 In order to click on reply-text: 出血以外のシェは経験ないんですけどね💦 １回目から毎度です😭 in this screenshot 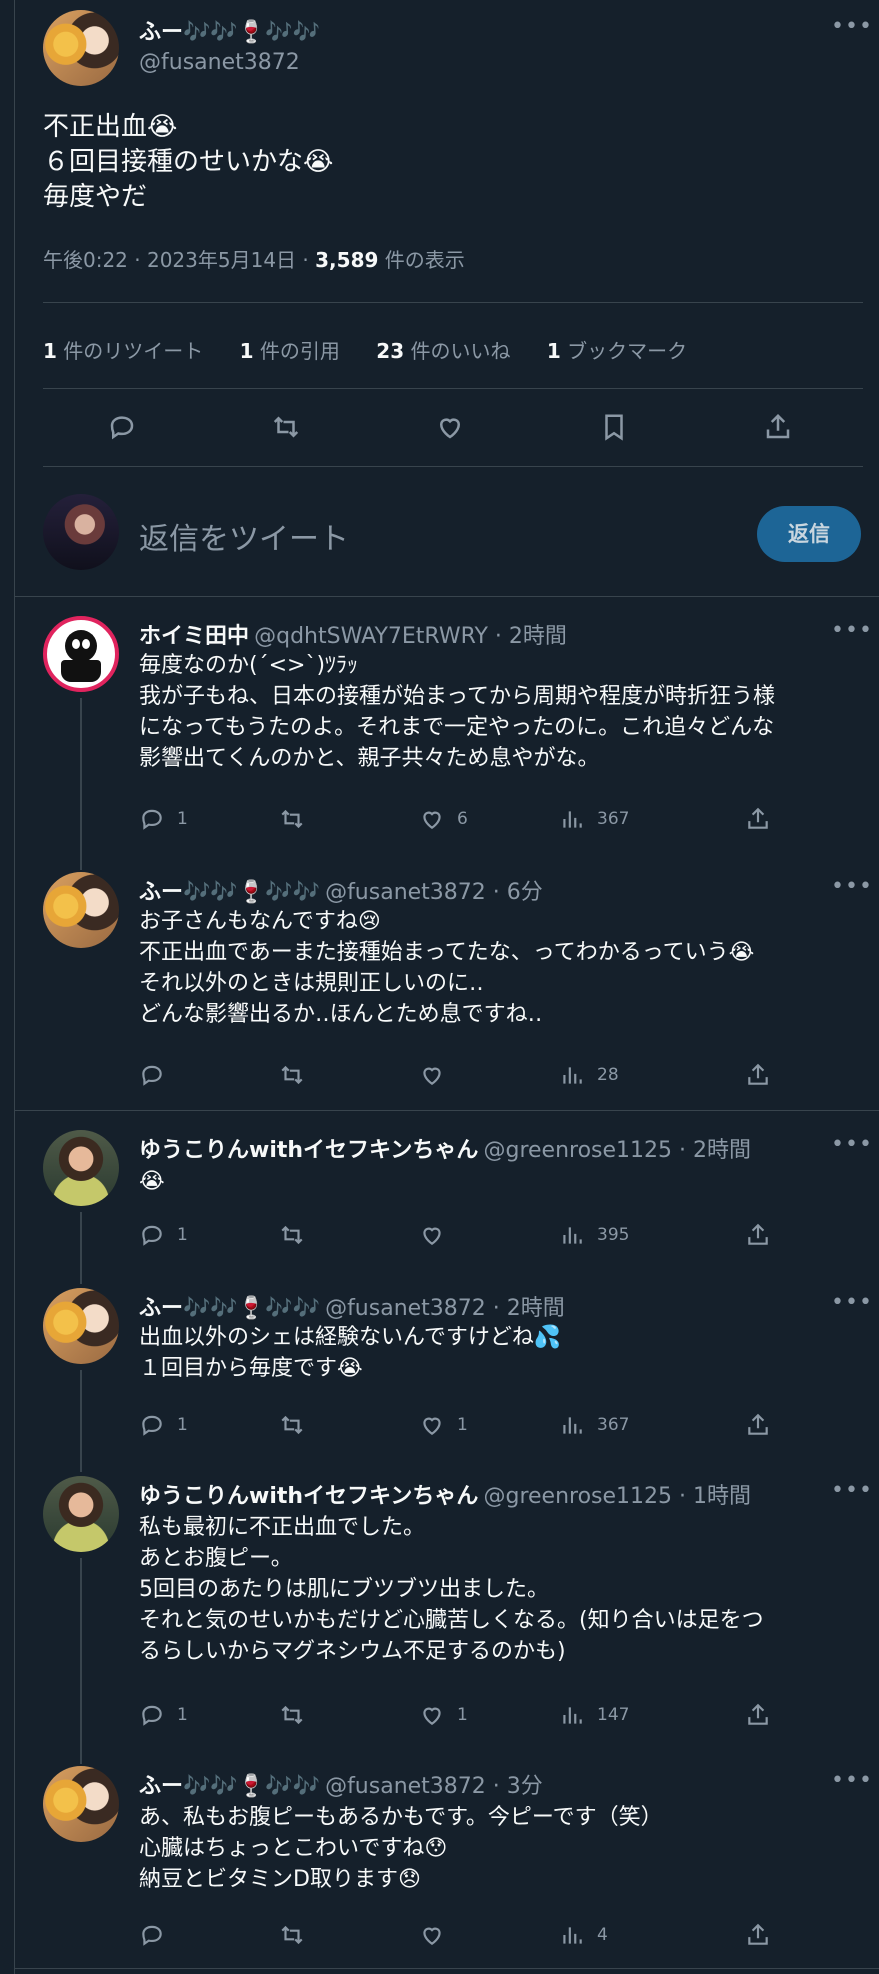, I will do `click(350, 1353)`.